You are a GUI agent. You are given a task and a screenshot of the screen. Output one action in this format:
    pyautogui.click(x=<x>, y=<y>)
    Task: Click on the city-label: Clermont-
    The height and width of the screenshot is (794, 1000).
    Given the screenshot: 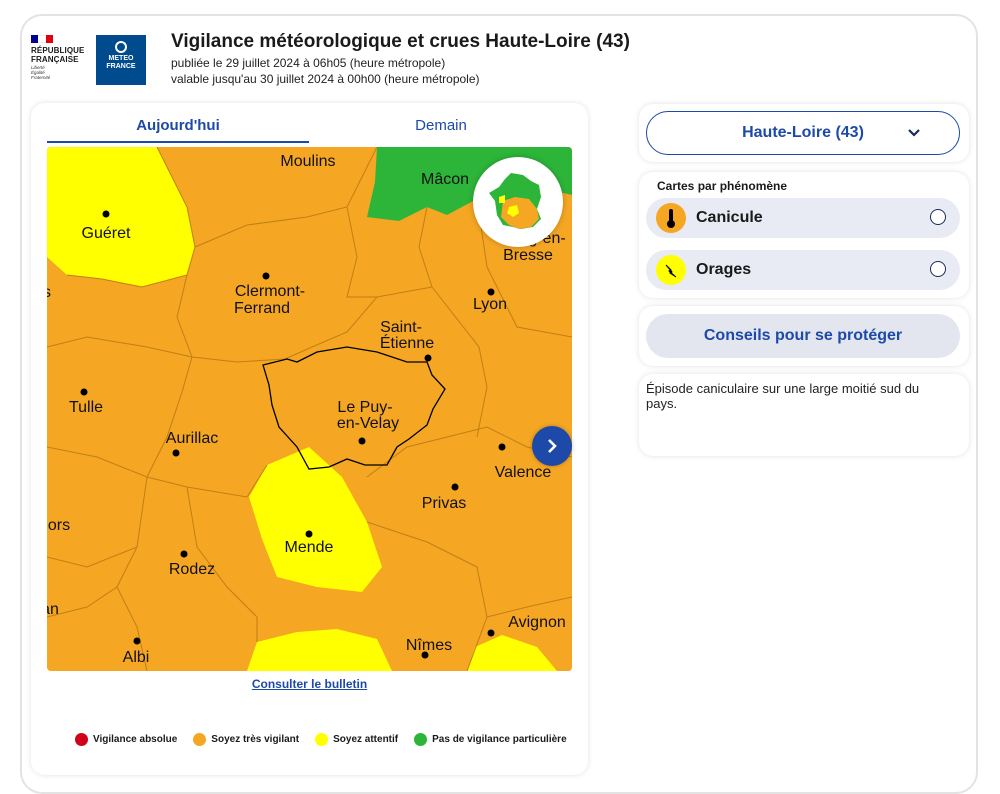 What is the action you would take?
    pyautogui.click(x=270, y=291)
    